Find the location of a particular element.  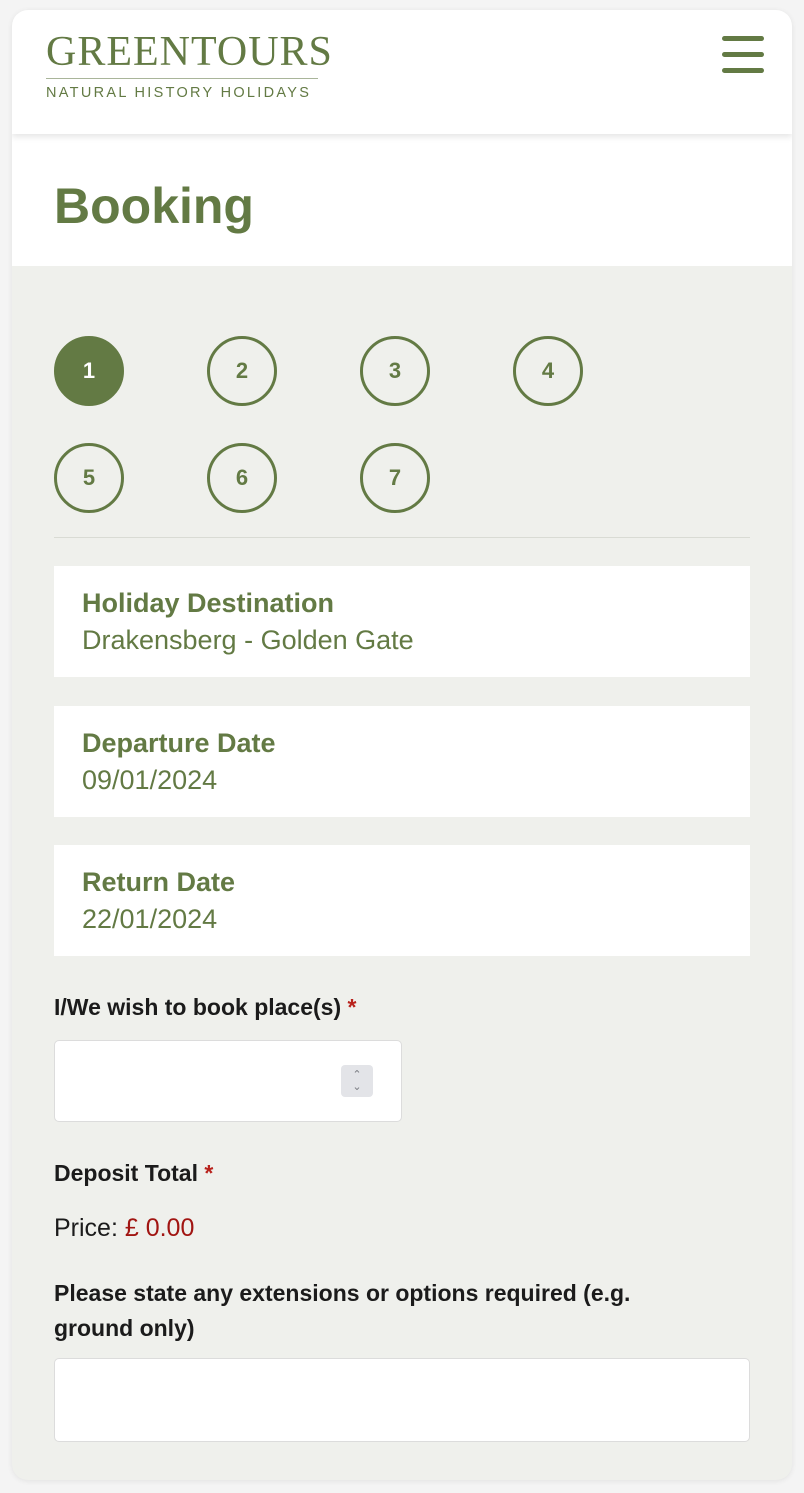

step-5-button: 5 is located at coordinates (89, 478).